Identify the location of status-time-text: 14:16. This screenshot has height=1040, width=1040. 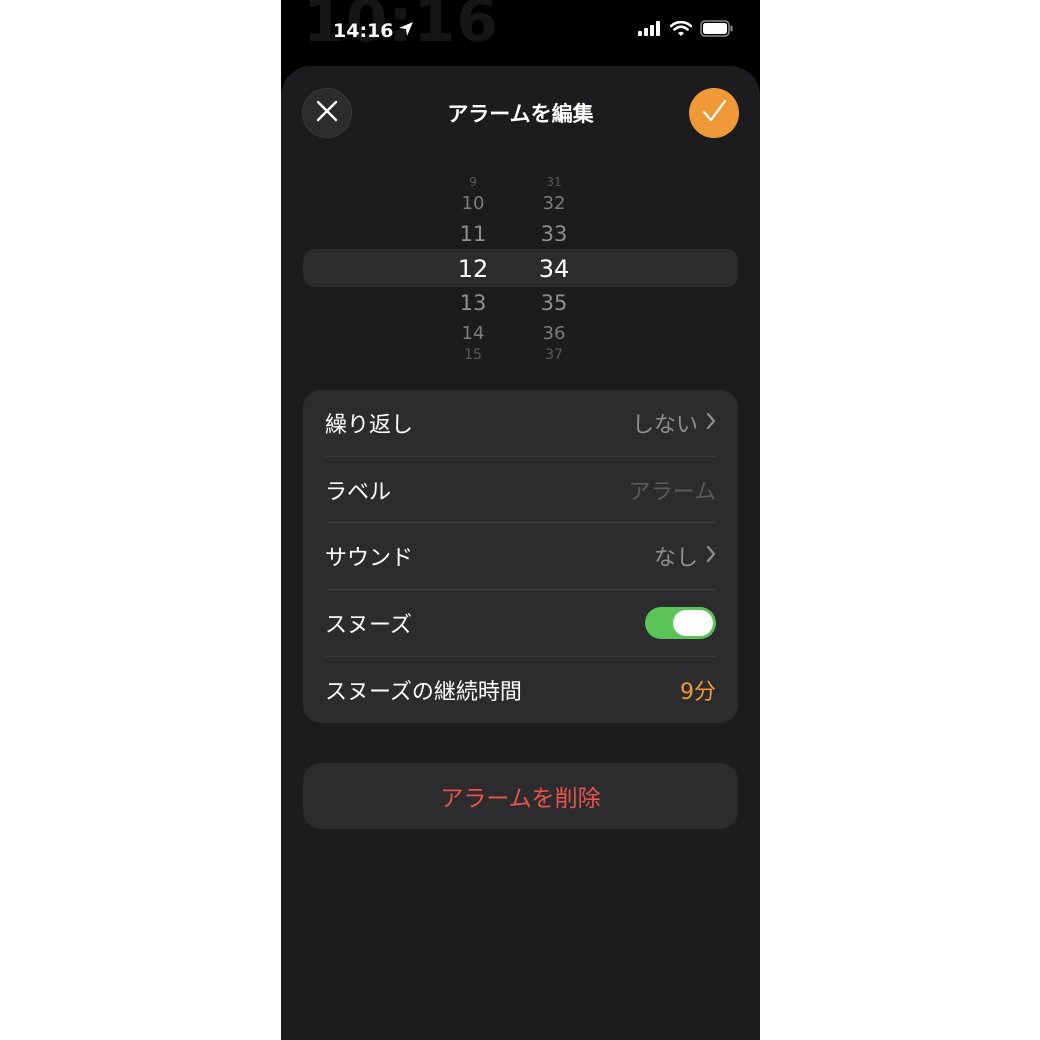
(363, 31).